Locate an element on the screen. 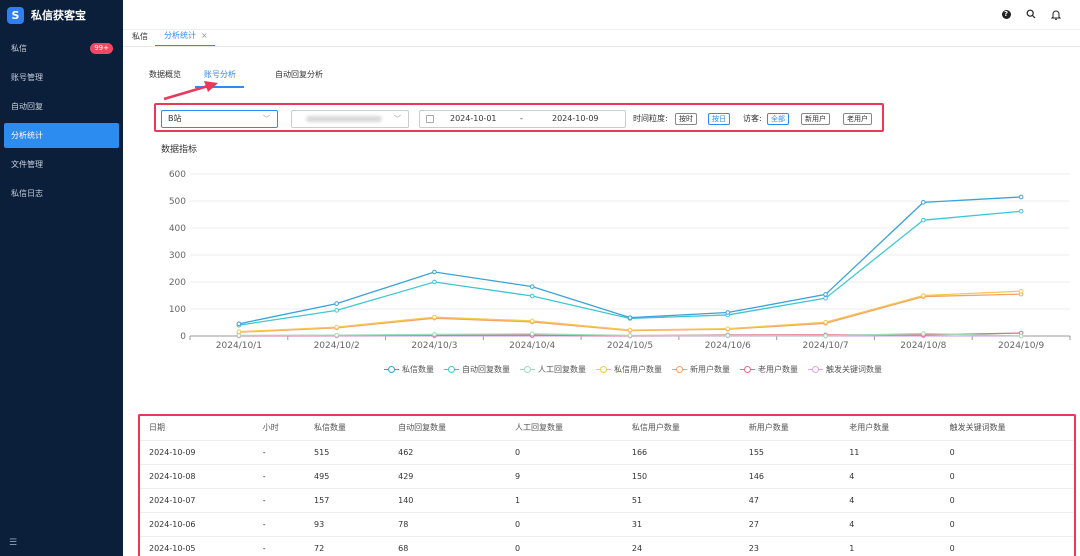 Image resolution: width=1080 pixels, height=556 pixels. visitor-label: 访客: is located at coordinates (752, 118).